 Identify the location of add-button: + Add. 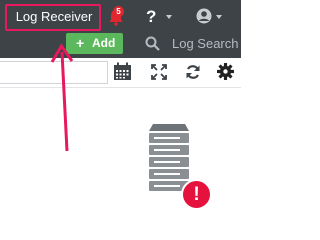
(94, 43).